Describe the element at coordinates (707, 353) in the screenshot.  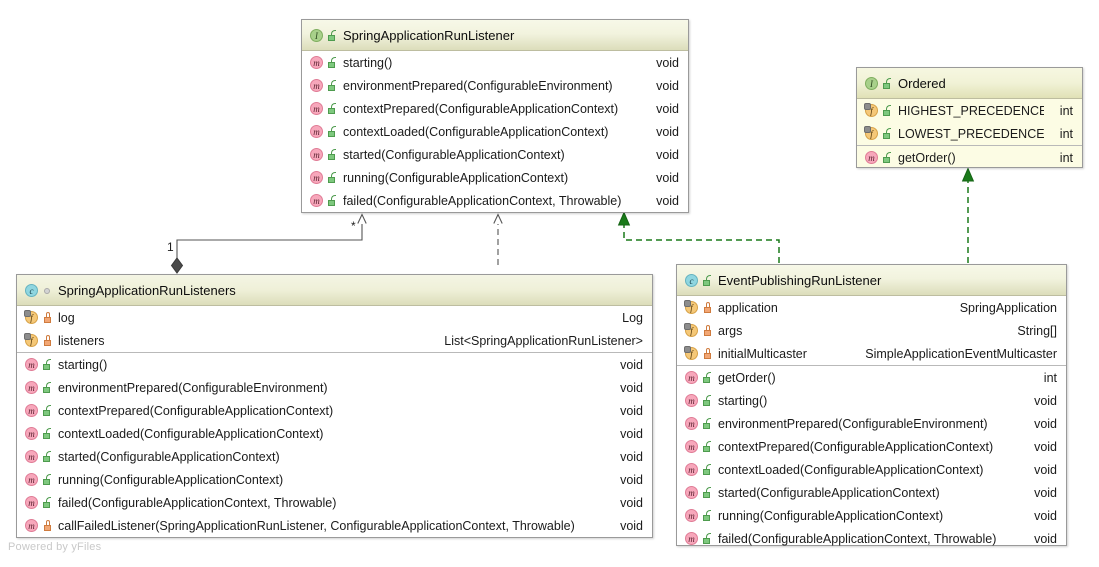
I see `private-visibility-icon` at that location.